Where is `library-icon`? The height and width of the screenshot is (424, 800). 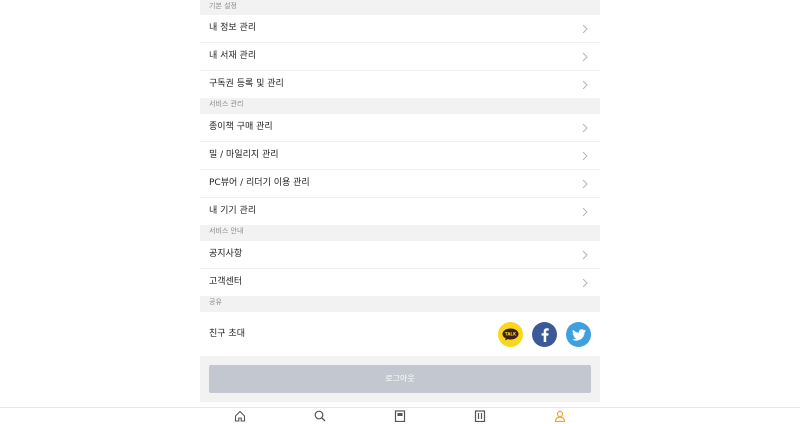 library-icon is located at coordinates (480, 416).